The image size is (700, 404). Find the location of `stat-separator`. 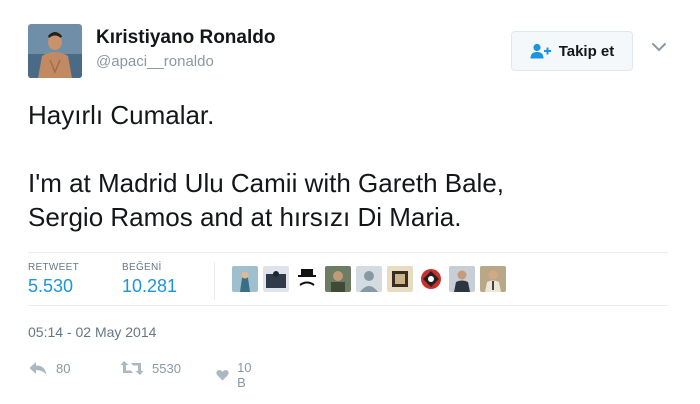

stat-separator is located at coordinates (214, 281).